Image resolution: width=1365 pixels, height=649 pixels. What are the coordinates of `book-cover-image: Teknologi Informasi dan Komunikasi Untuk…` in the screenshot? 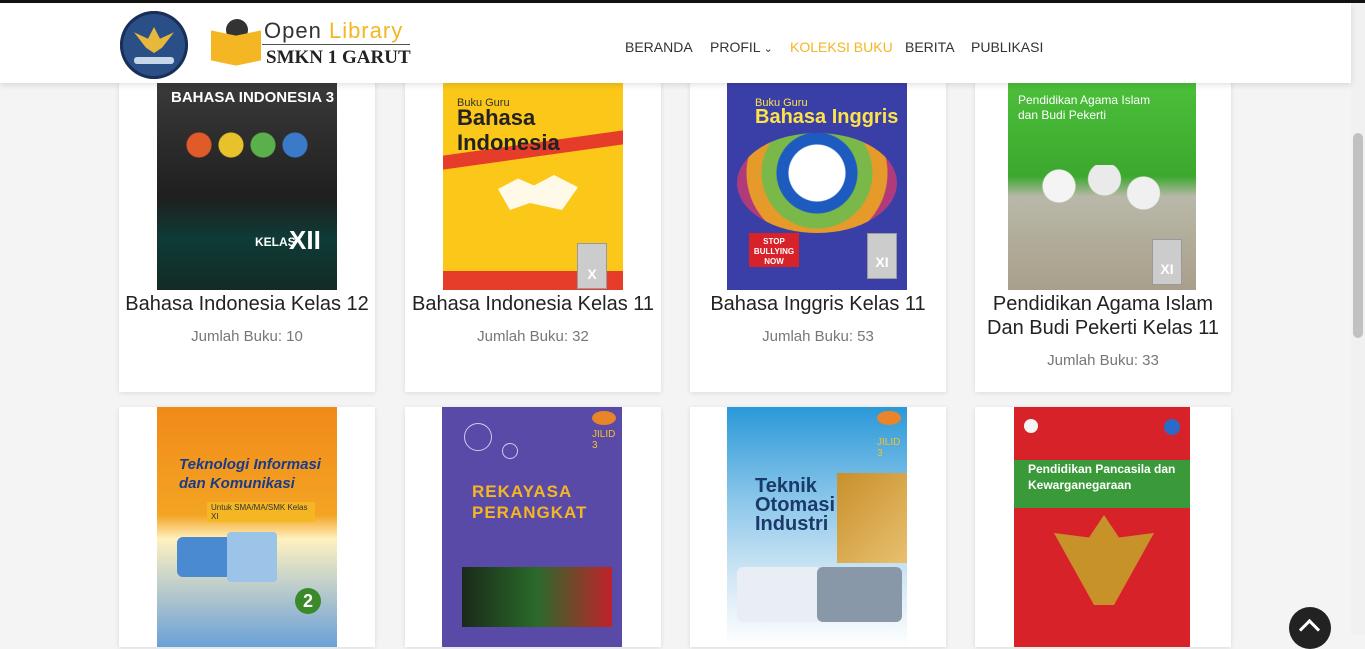 It's located at (247, 527).